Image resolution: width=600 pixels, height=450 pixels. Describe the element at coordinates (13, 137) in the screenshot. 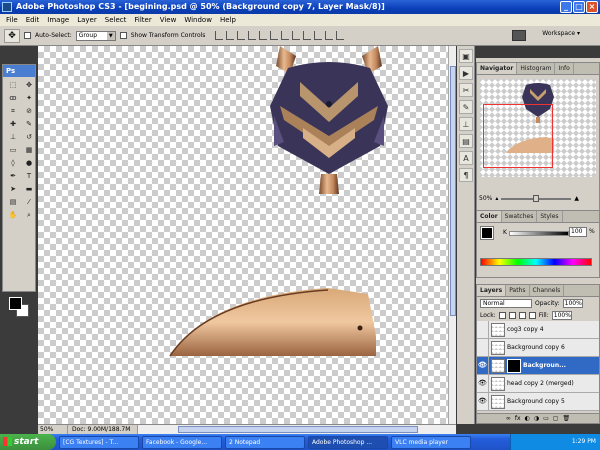

I see `clone-stamp-icon: ⊥` at that location.